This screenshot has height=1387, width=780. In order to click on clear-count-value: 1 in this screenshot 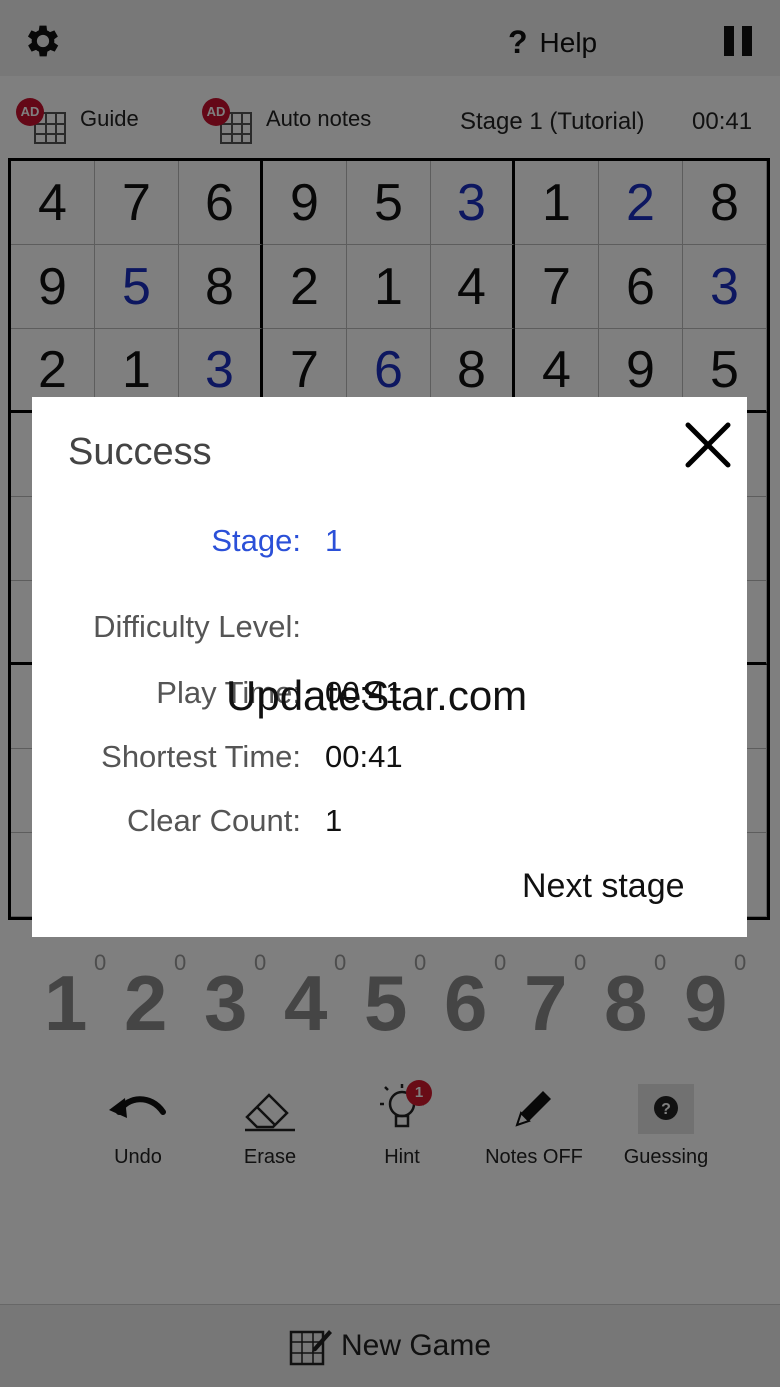, I will do `click(334, 820)`.